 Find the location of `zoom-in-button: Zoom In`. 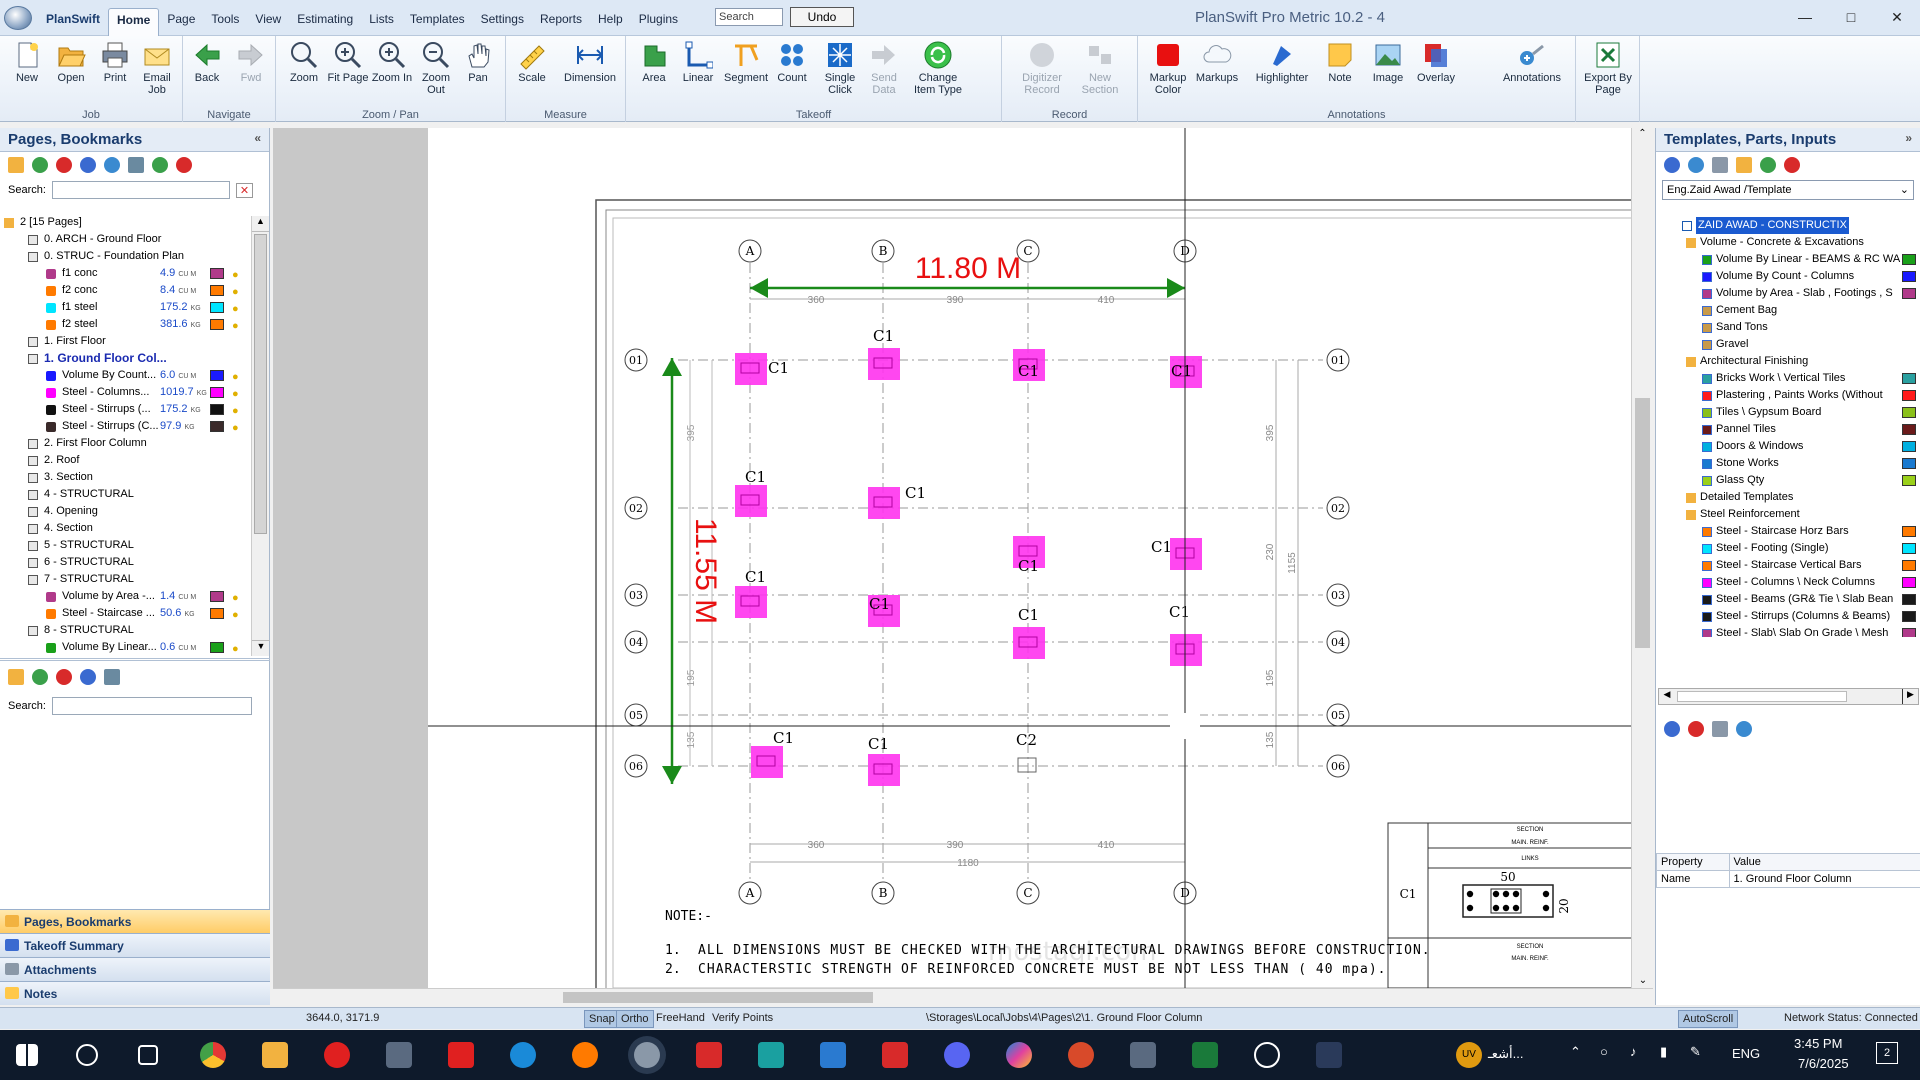

zoom-in-button: Zoom In is located at coordinates (392, 73).